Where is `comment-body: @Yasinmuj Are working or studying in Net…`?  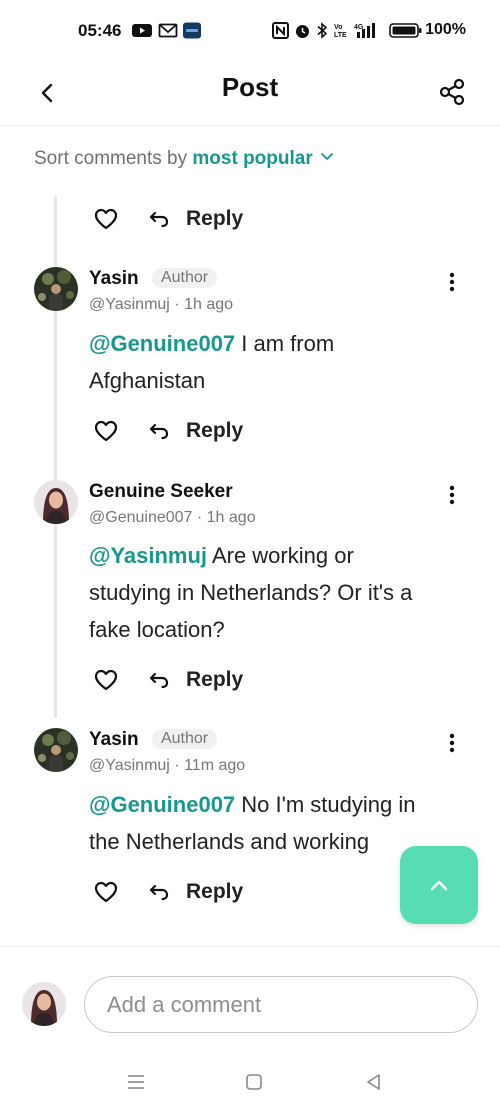 comment-body: @Yasinmuj Are working or studying in Net… is located at coordinates (251, 592).